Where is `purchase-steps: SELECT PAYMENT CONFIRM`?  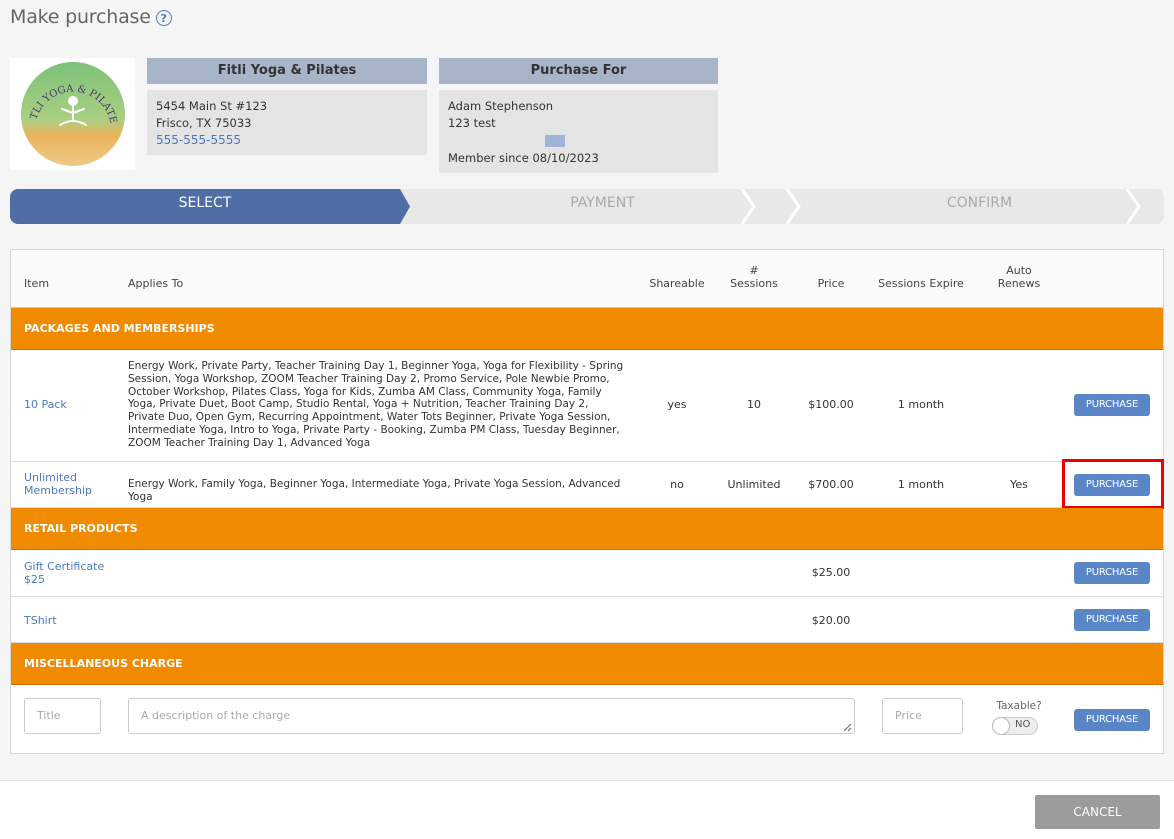 purchase-steps: SELECT PAYMENT CONFIRM is located at coordinates (587, 206).